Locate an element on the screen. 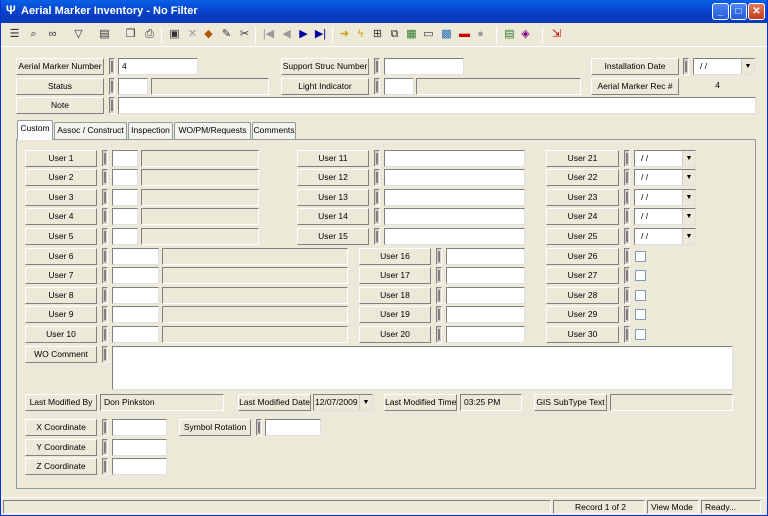  user-28-checkbox is located at coordinates (640, 295).